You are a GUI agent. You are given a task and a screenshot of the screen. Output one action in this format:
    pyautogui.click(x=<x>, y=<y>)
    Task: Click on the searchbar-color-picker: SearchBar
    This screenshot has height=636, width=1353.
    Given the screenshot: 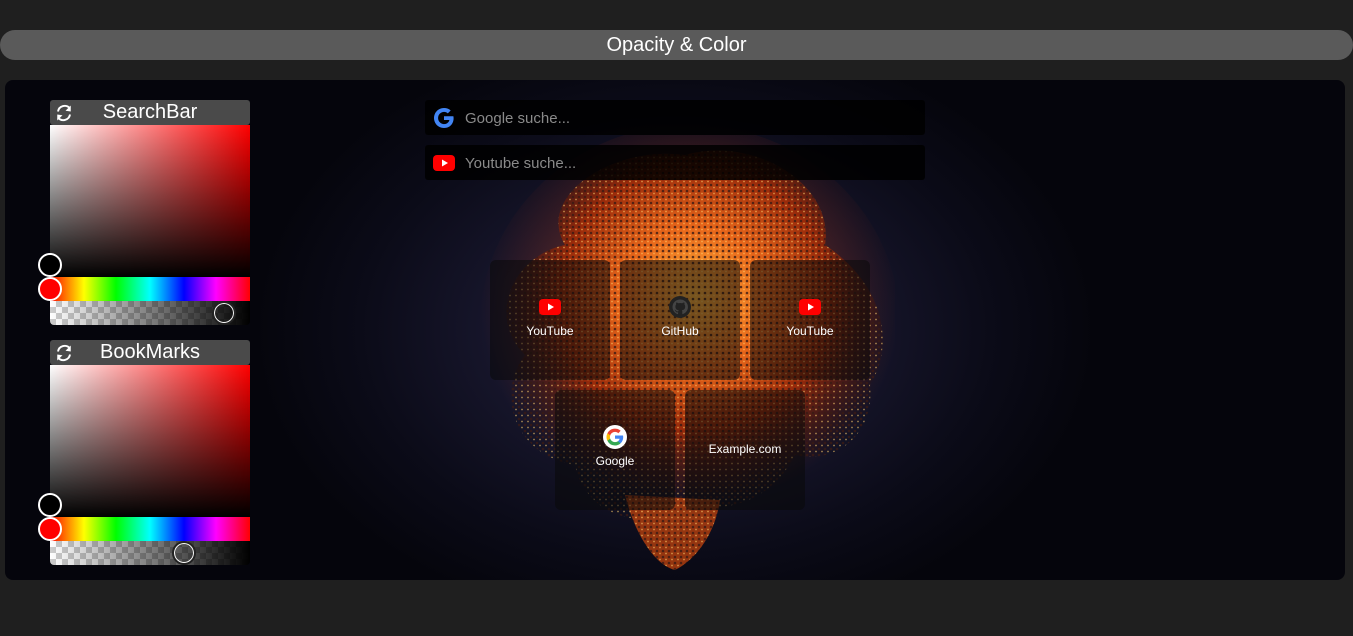 What is the action you would take?
    pyautogui.click(x=144, y=212)
    